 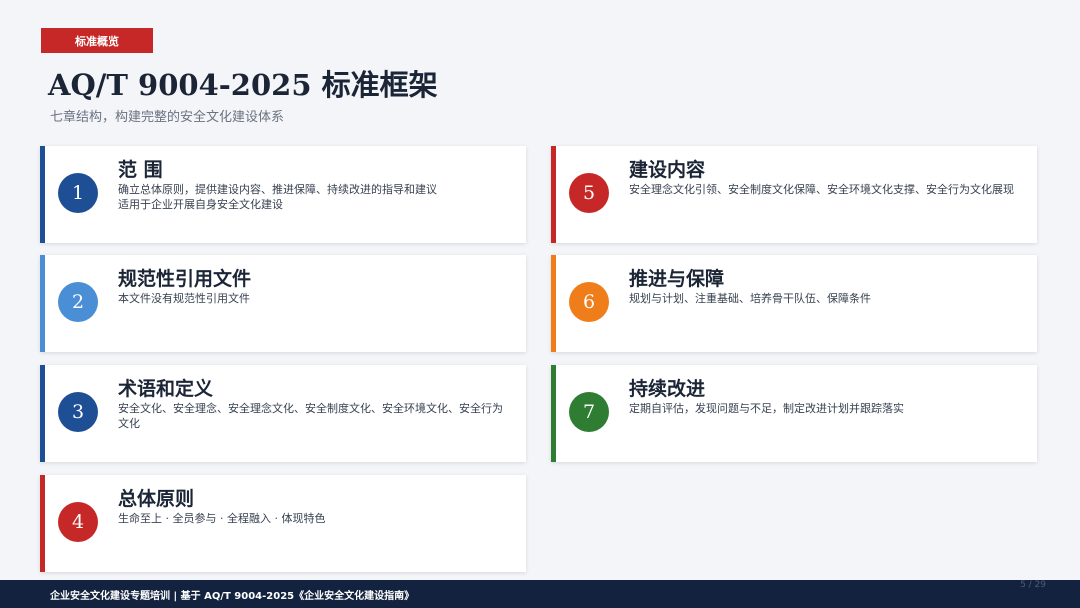 What do you see at coordinates (667, 170) in the screenshot?
I see `chapter-title: 建设内容` at bounding box center [667, 170].